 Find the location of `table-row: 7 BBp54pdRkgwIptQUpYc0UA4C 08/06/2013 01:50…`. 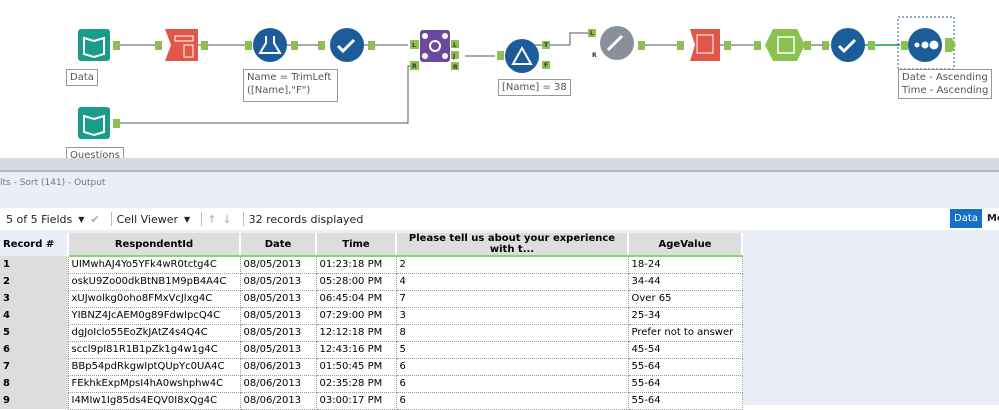

table-row: 7 BBp54pdRkgwIptQUpYc0UA4C 08/06/2013 01:50… is located at coordinates (371, 366).